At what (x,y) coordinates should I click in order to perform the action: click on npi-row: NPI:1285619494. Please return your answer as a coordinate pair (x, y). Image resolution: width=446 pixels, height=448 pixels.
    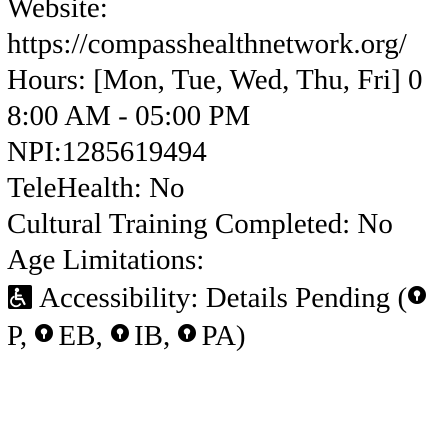
    Looking at the image, I should click on (224, 152).